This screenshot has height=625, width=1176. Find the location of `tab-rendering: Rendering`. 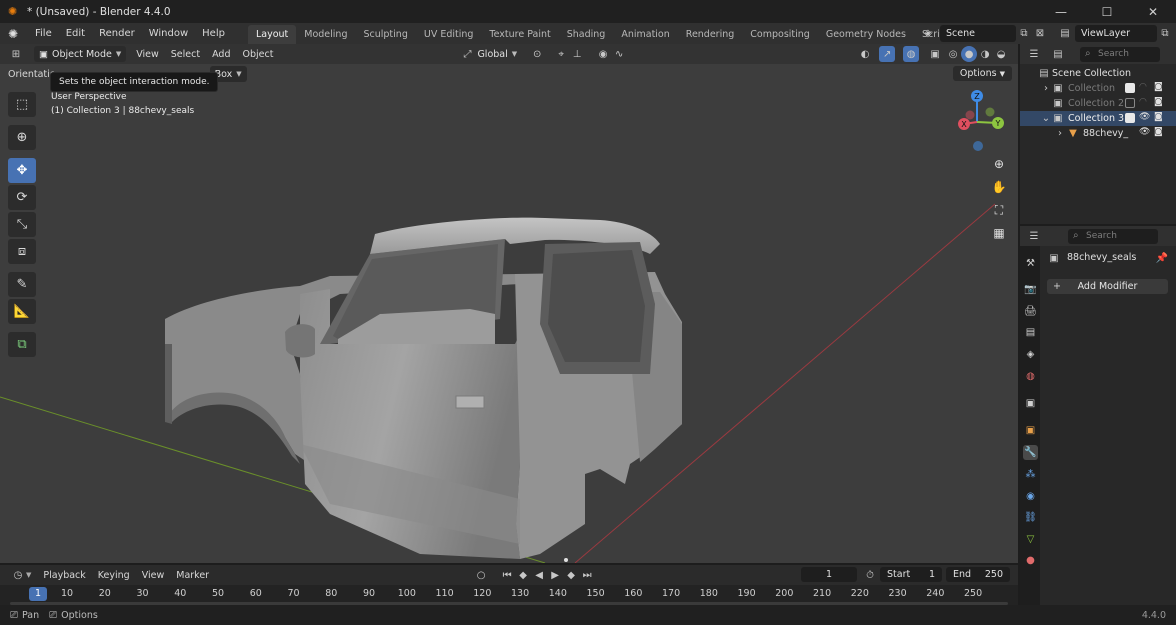

tab-rendering: Rendering is located at coordinates (710, 34).